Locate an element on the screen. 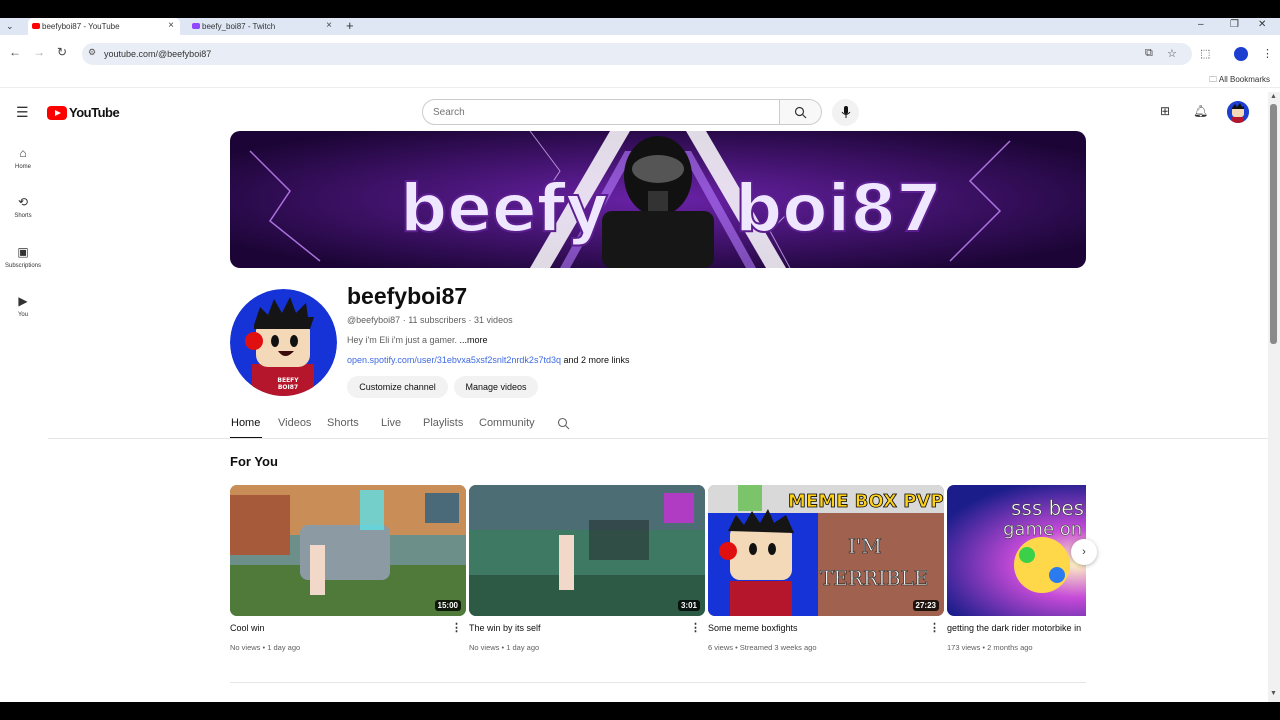 The width and height of the screenshot is (1280, 720). close-window-icon: ✕ is located at coordinates (1262, 24).